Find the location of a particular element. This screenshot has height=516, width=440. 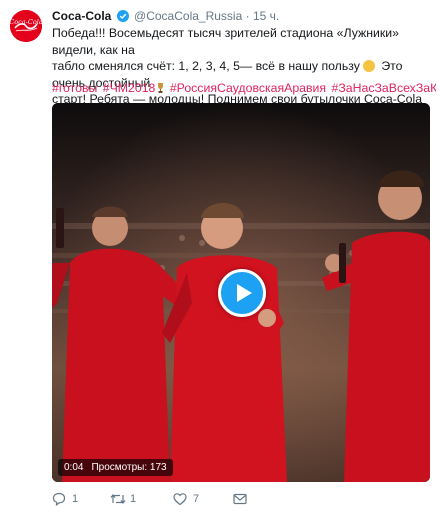

coca-cola-logo: Coca-Cola is located at coordinates (26, 26).